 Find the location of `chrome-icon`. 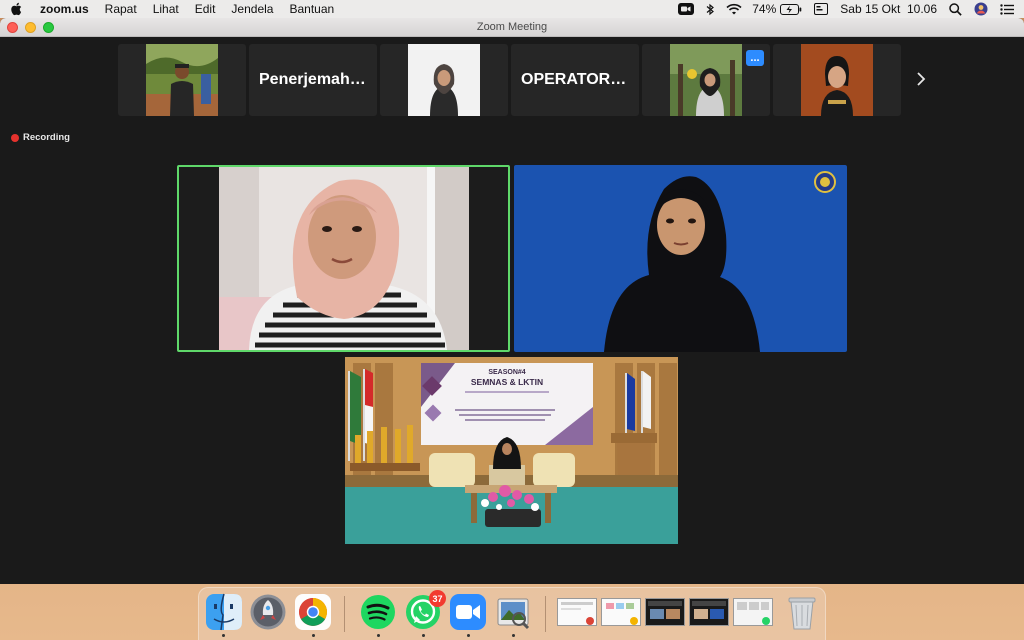

chrome-icon is located at coordinates (313, 612).